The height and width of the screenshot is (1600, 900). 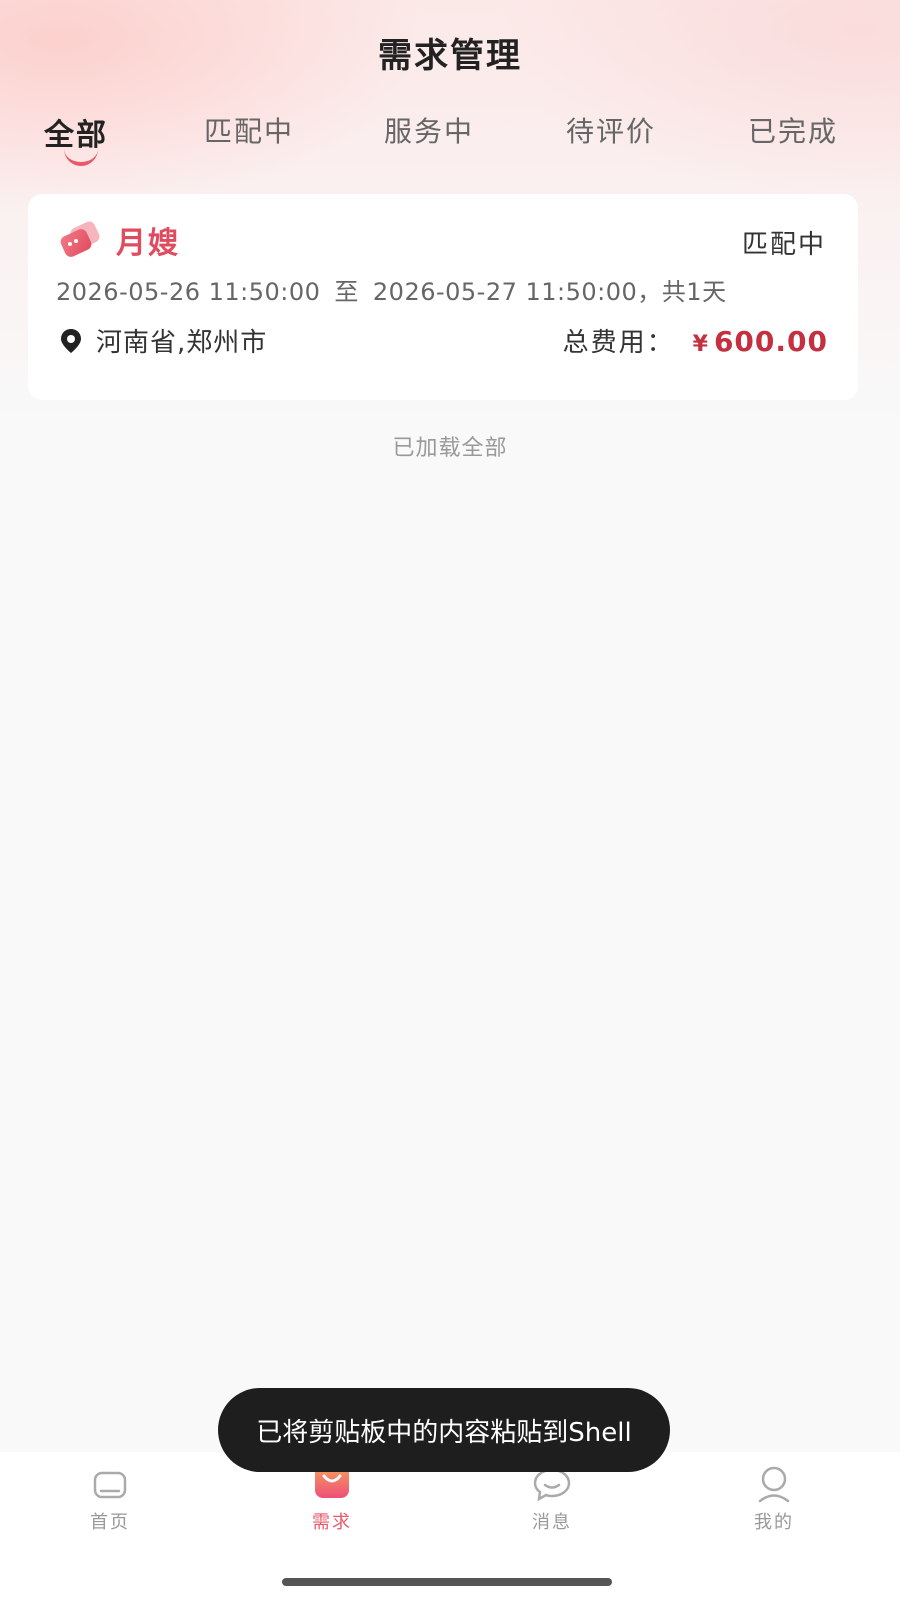 What do you see at coordinates (71, 340) in the screenshot?
I see `location-pin-icon` at bounding box center [71, 340].